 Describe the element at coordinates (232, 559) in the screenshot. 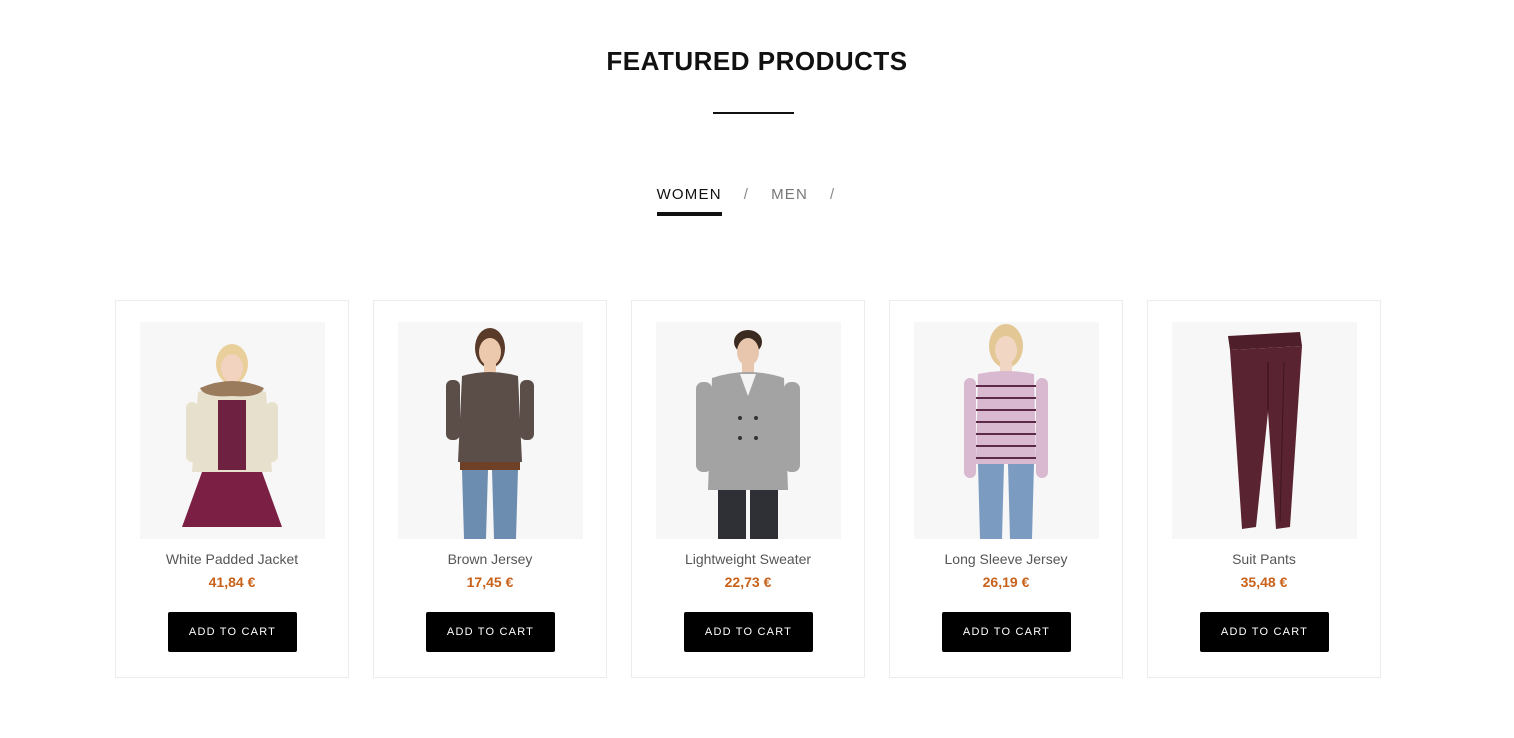

I see `product-name: White Padded Jacket` at that location.